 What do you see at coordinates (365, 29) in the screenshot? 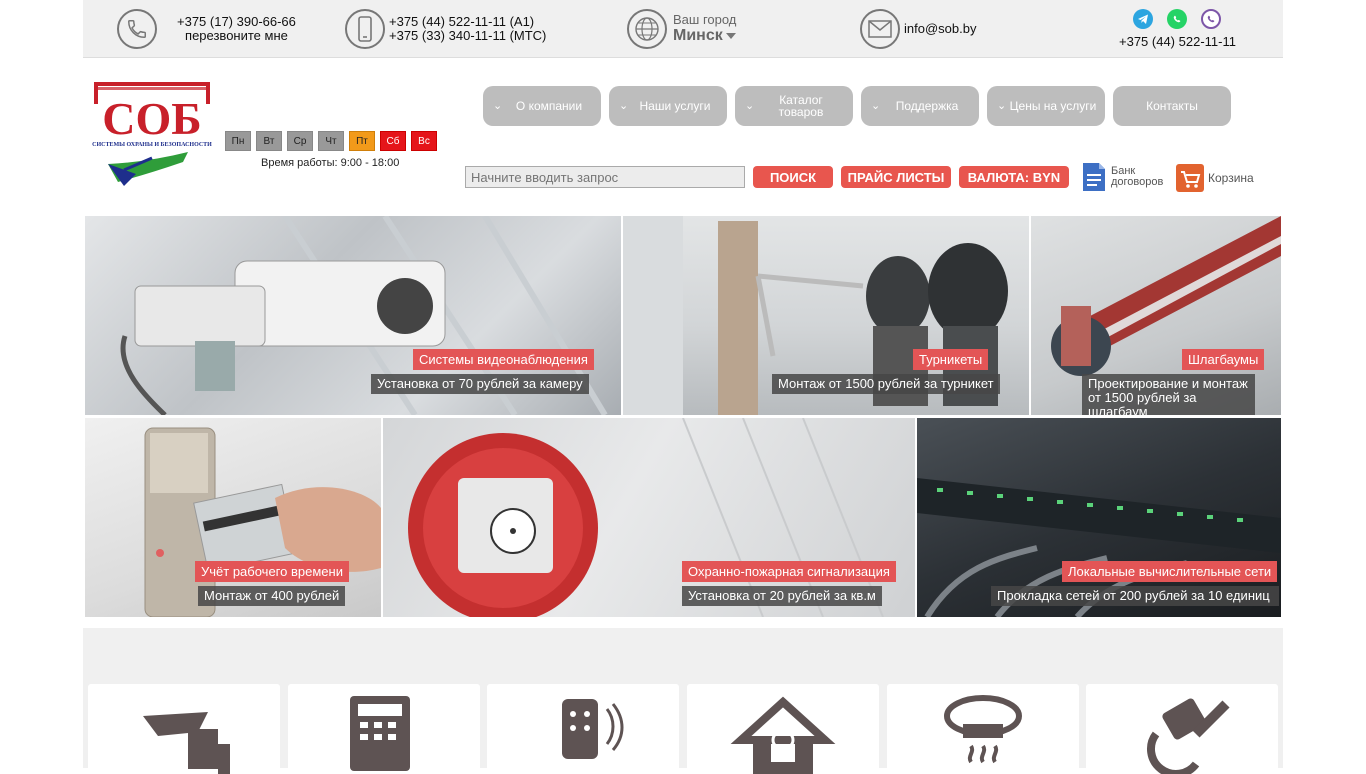
I see `mobile-phone-icon` at bounding box center [365, 29].